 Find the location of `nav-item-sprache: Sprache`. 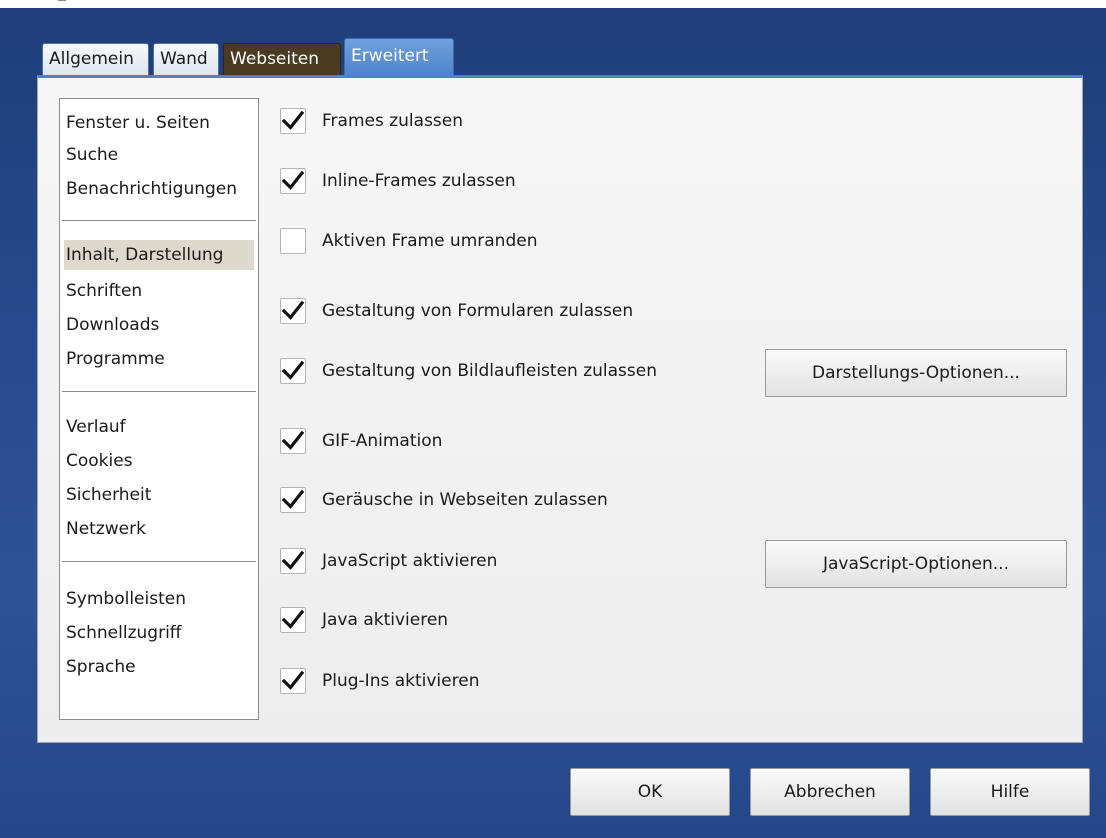

nav-item-sprache: Sprache is located at coordinates (100, 667).